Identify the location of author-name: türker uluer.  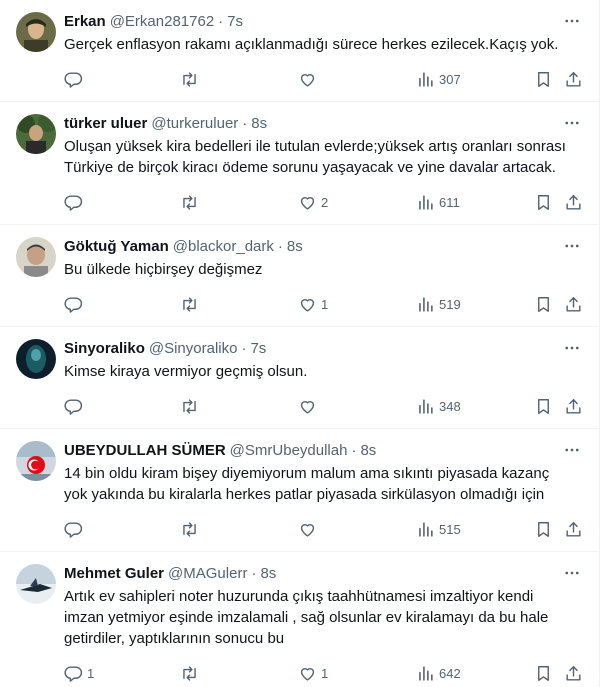
(105, 124).